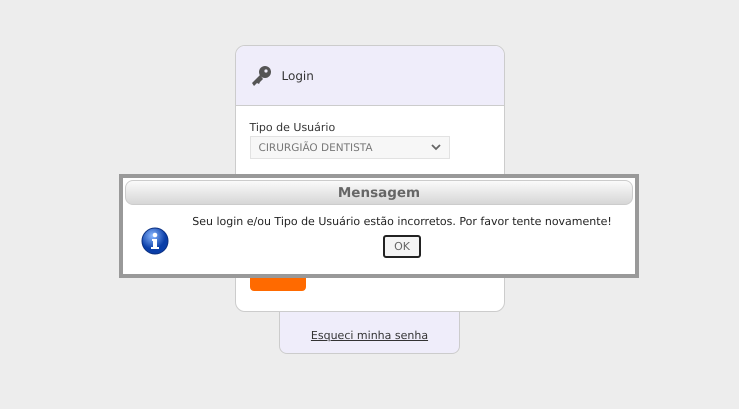 The height and width of the screenshot is (409, 739). What do you see at coordinates (261, 75) in the screenshot?
I see `key-icon` at bounding box center [261, 75].